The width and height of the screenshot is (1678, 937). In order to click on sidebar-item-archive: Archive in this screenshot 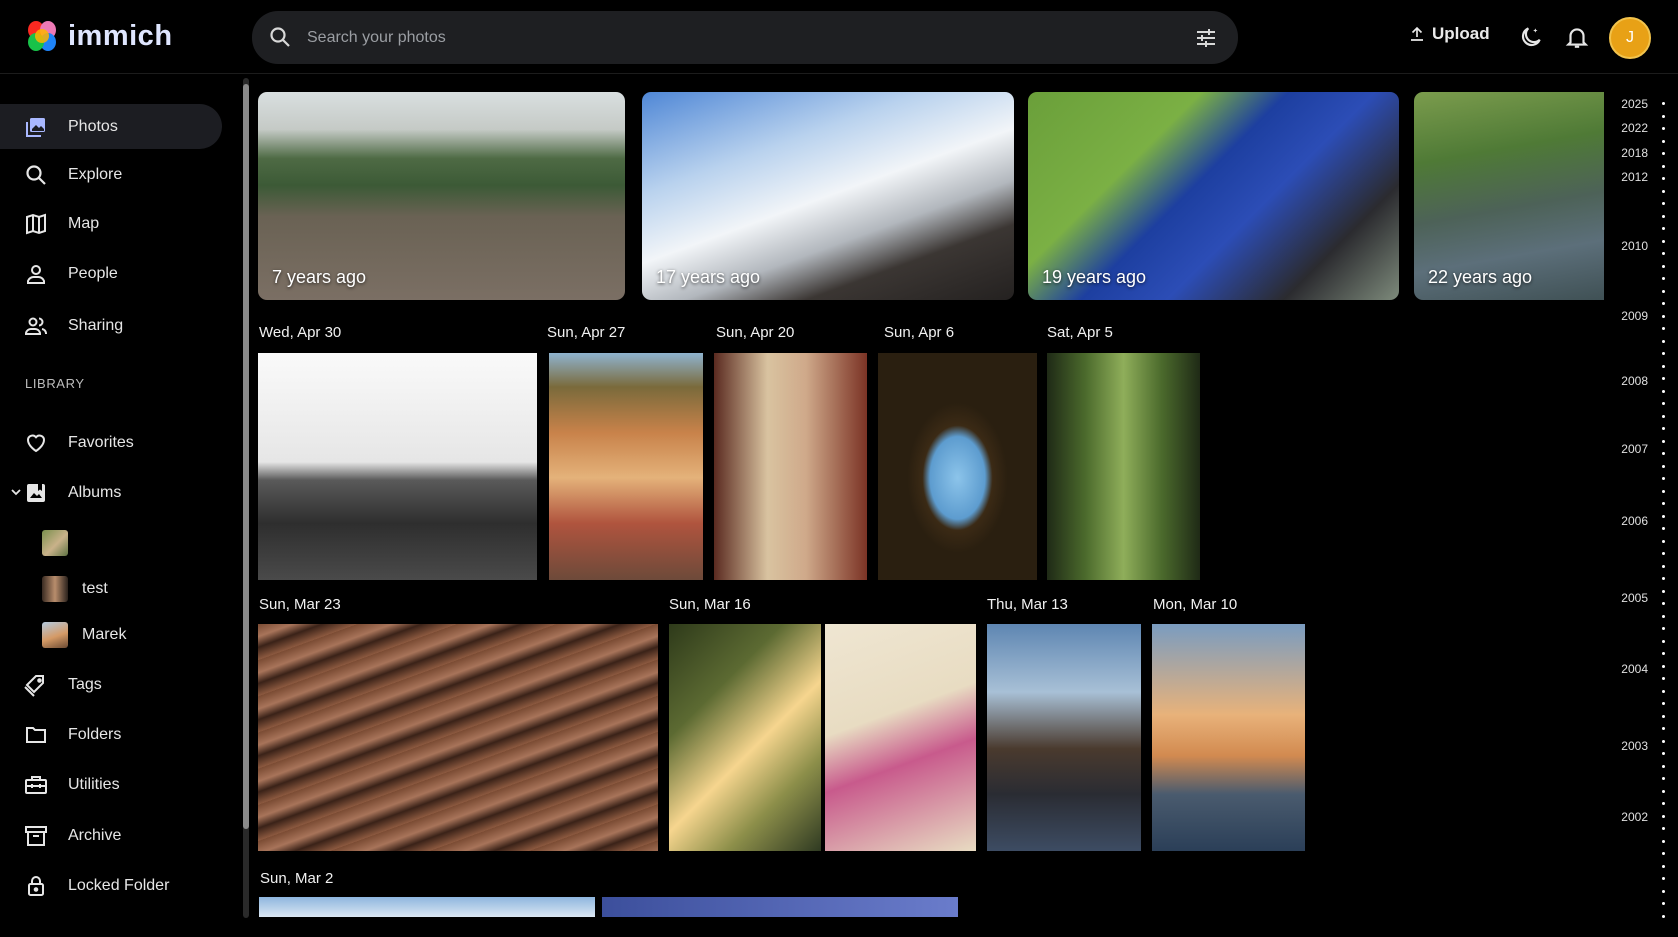, I will do `click(111, 835)`.